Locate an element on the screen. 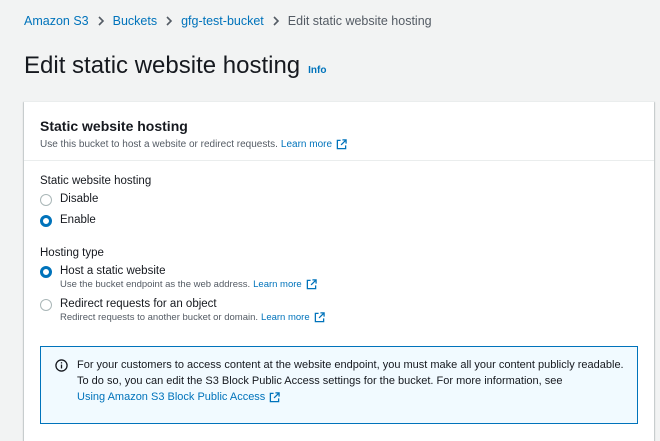 The image size is (660, 441). info-link: Info is located at coordinates (317, 70).